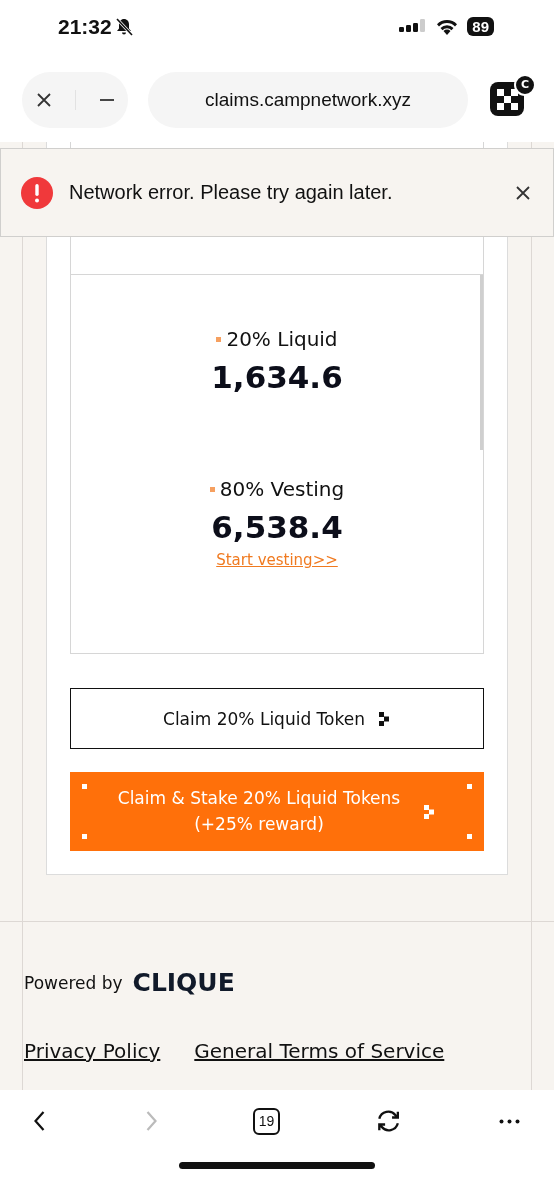  What do you see at coordinates (39, 1121) in the screenshot?
I see `chevron-left-icon` at bounding box center [39, 1121].